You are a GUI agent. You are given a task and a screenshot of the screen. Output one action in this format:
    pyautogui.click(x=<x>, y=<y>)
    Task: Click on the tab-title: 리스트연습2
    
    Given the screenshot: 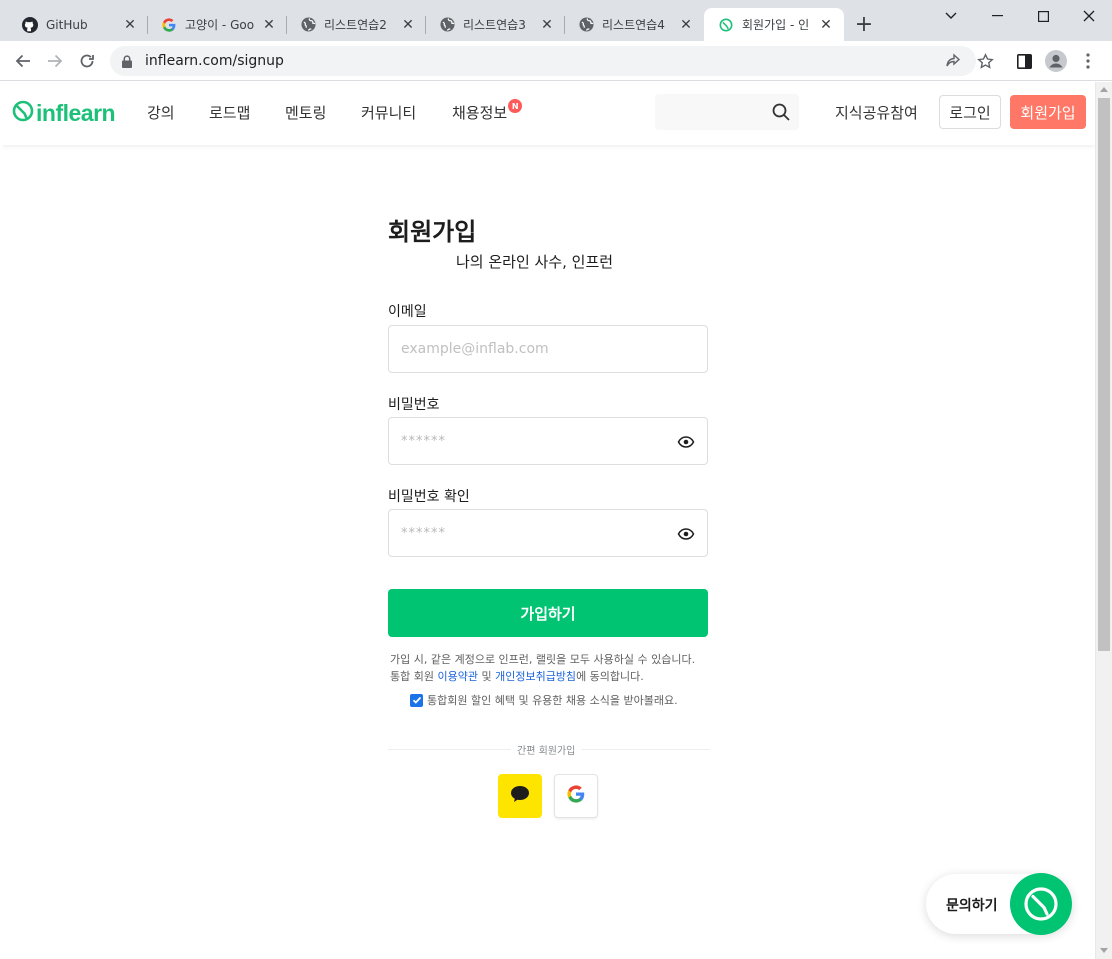 What is the action you would take?
    pyautogui.click(x=355, y=25)
    